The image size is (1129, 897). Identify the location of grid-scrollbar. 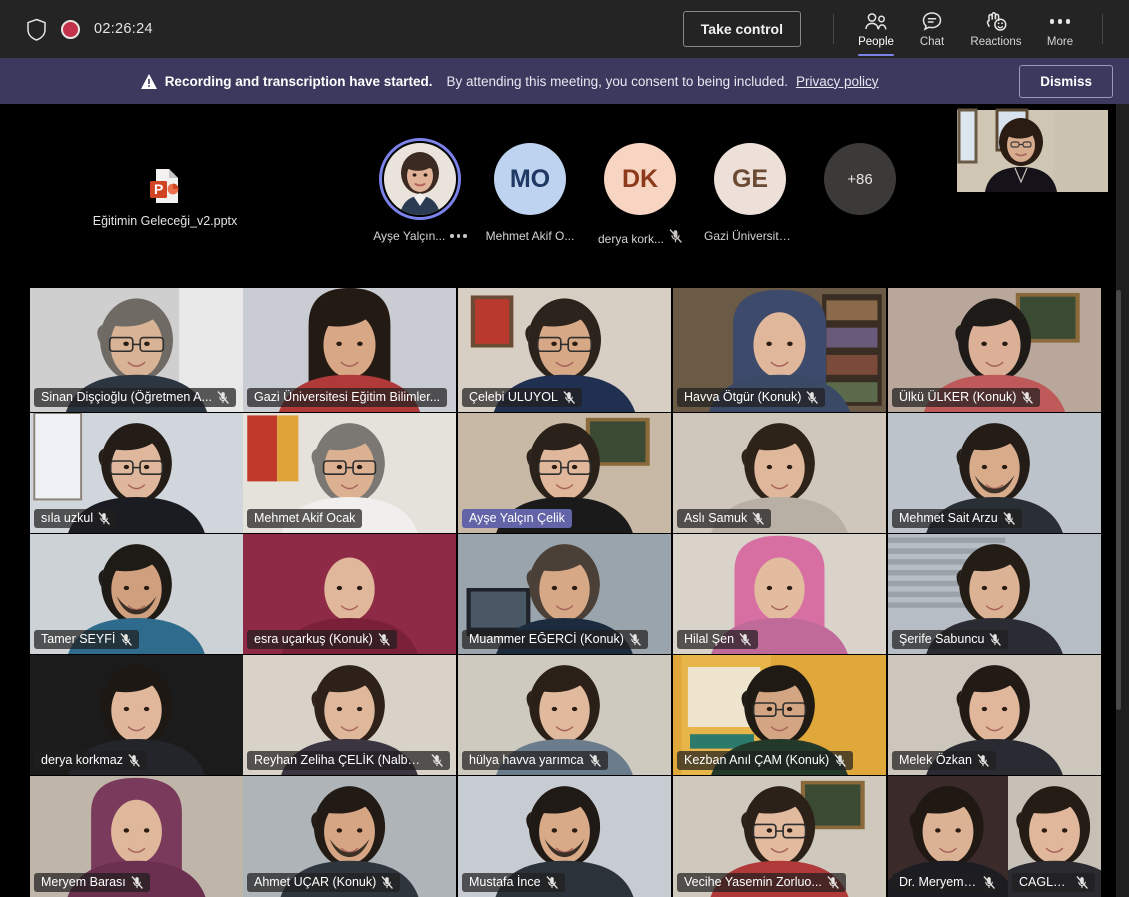
(1118, 500).